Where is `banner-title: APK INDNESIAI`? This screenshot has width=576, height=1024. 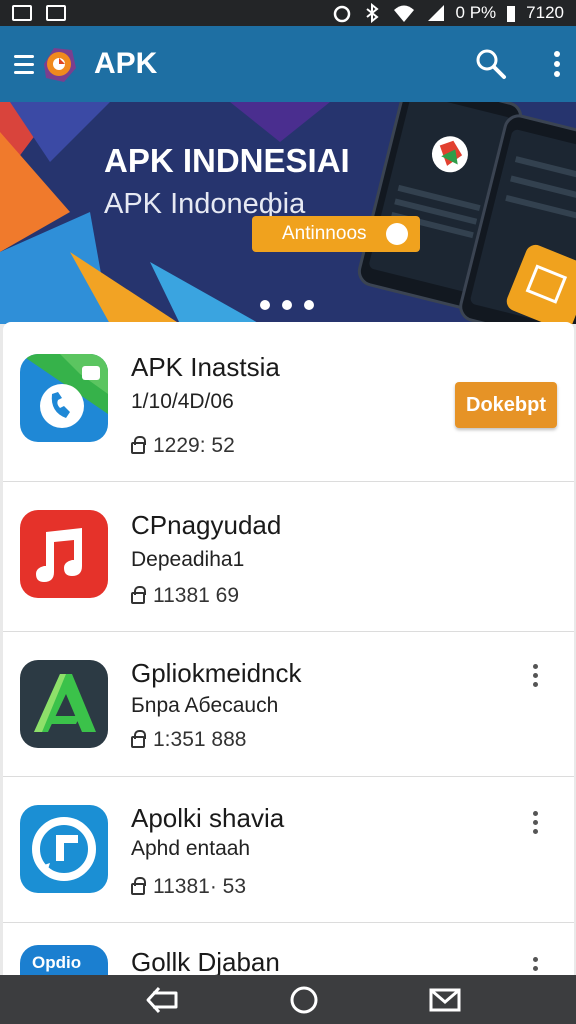
banner-title: APK INDNESIAI is located at coordinates (227, 160).